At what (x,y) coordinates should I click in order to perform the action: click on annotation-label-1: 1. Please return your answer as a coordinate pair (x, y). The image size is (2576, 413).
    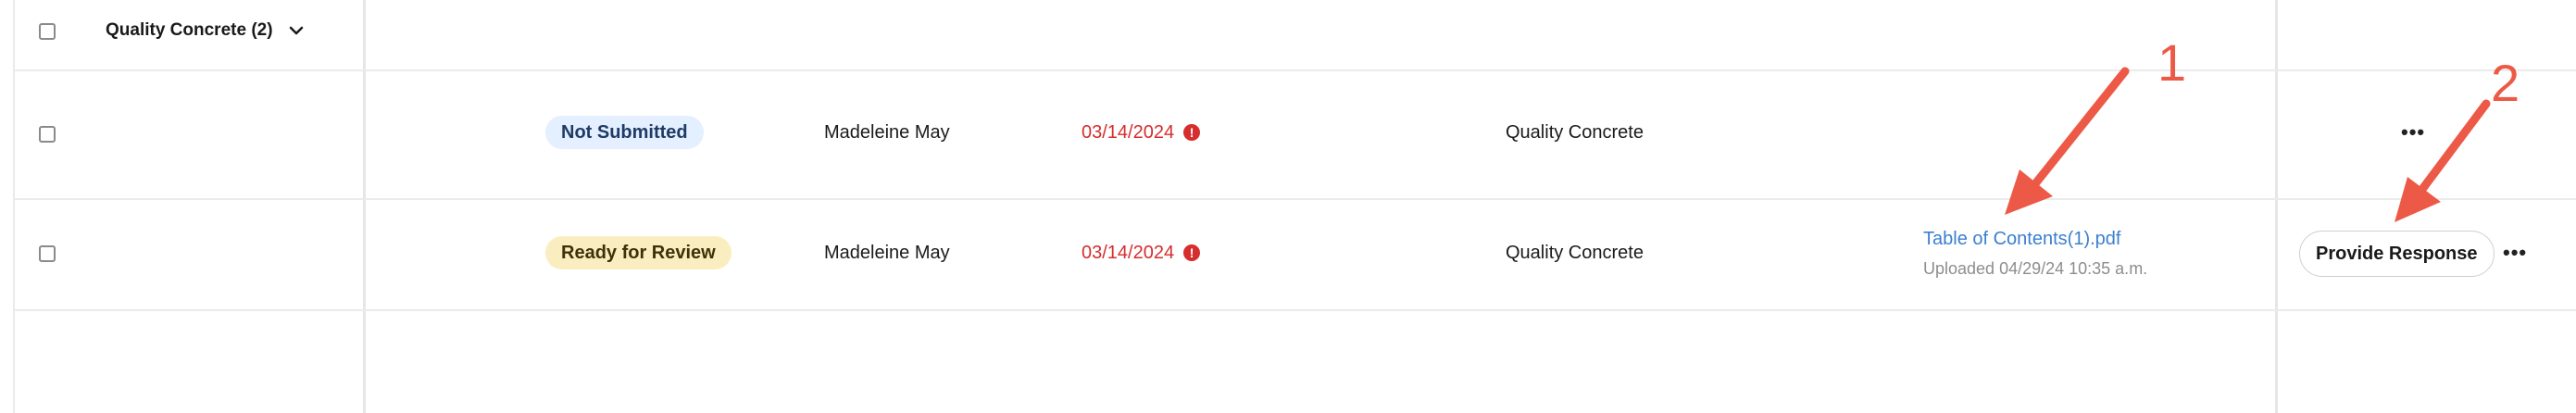
    Looking at the image, I should click on (2172, 62).